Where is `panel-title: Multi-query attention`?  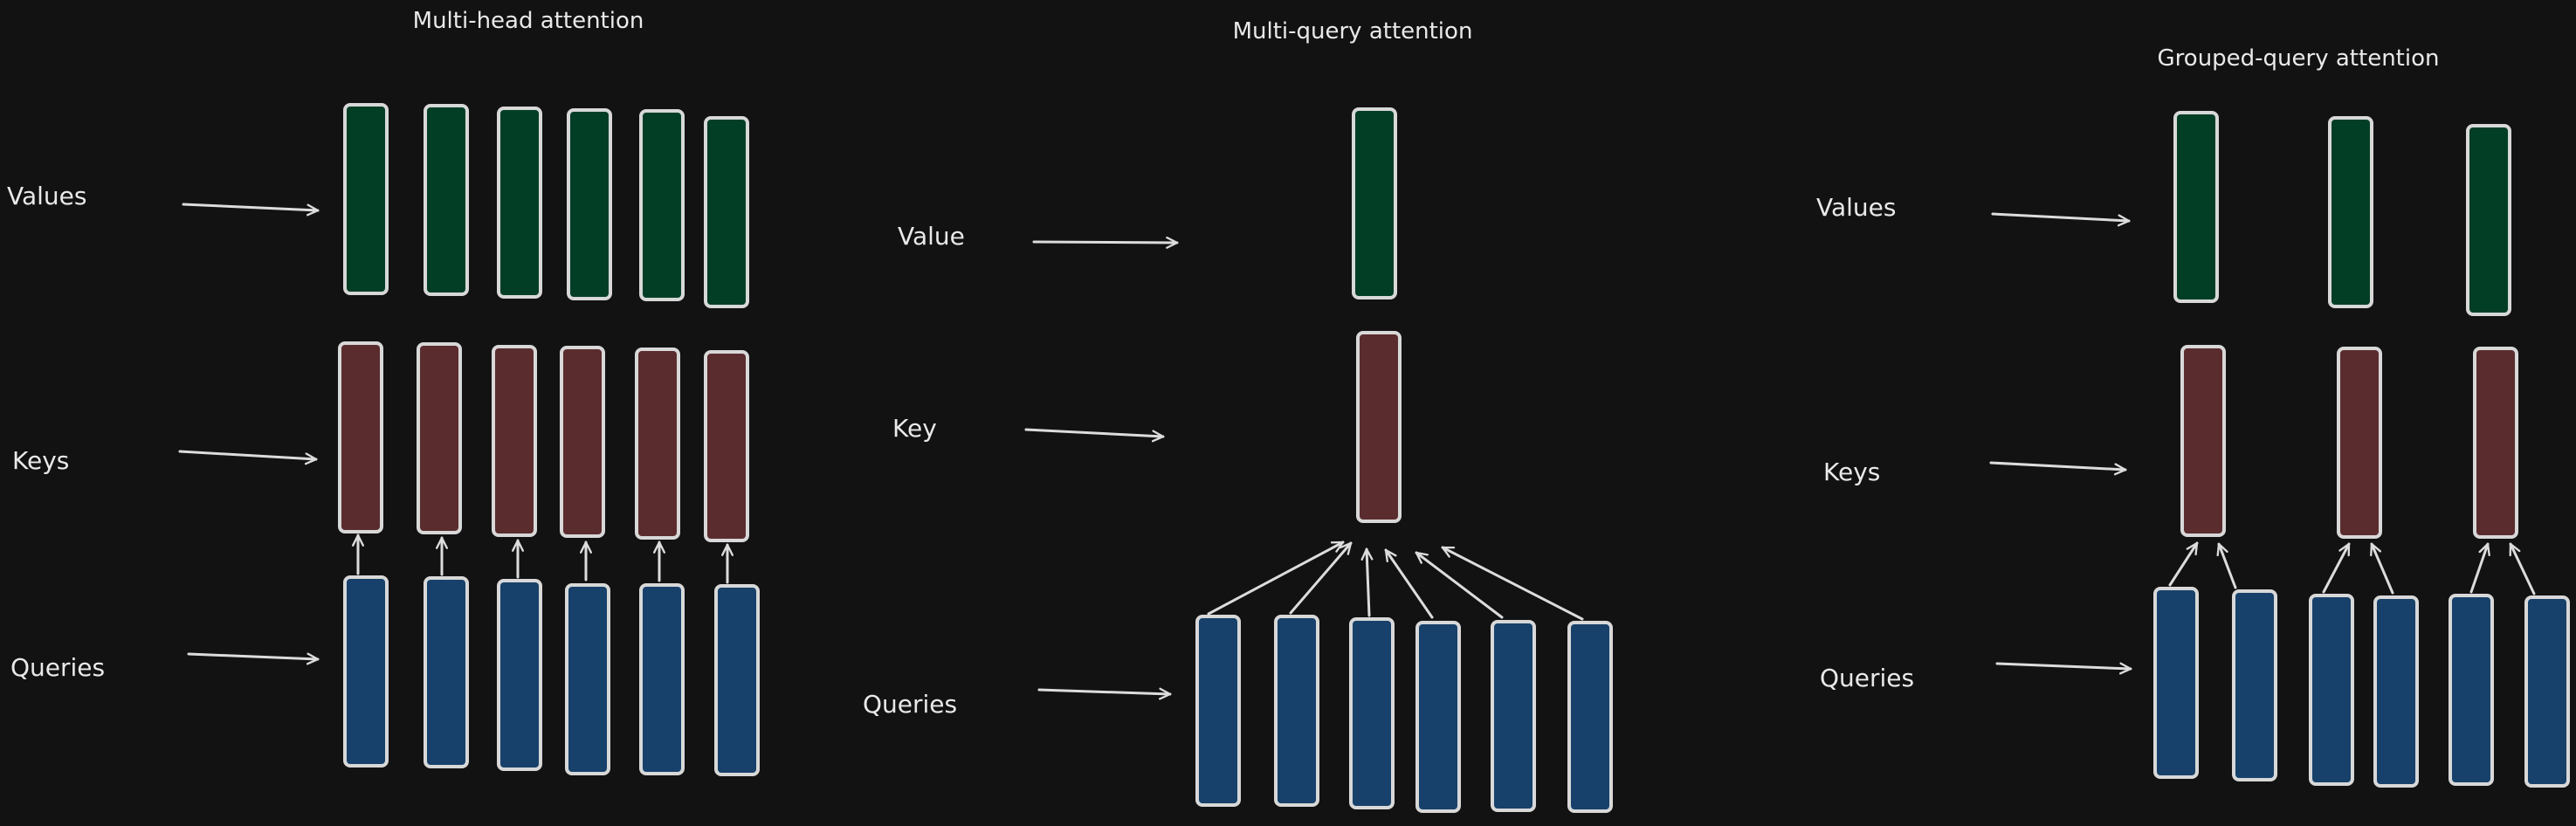
panel-title: Multi-query attention is located at coordinates (1353, 31).